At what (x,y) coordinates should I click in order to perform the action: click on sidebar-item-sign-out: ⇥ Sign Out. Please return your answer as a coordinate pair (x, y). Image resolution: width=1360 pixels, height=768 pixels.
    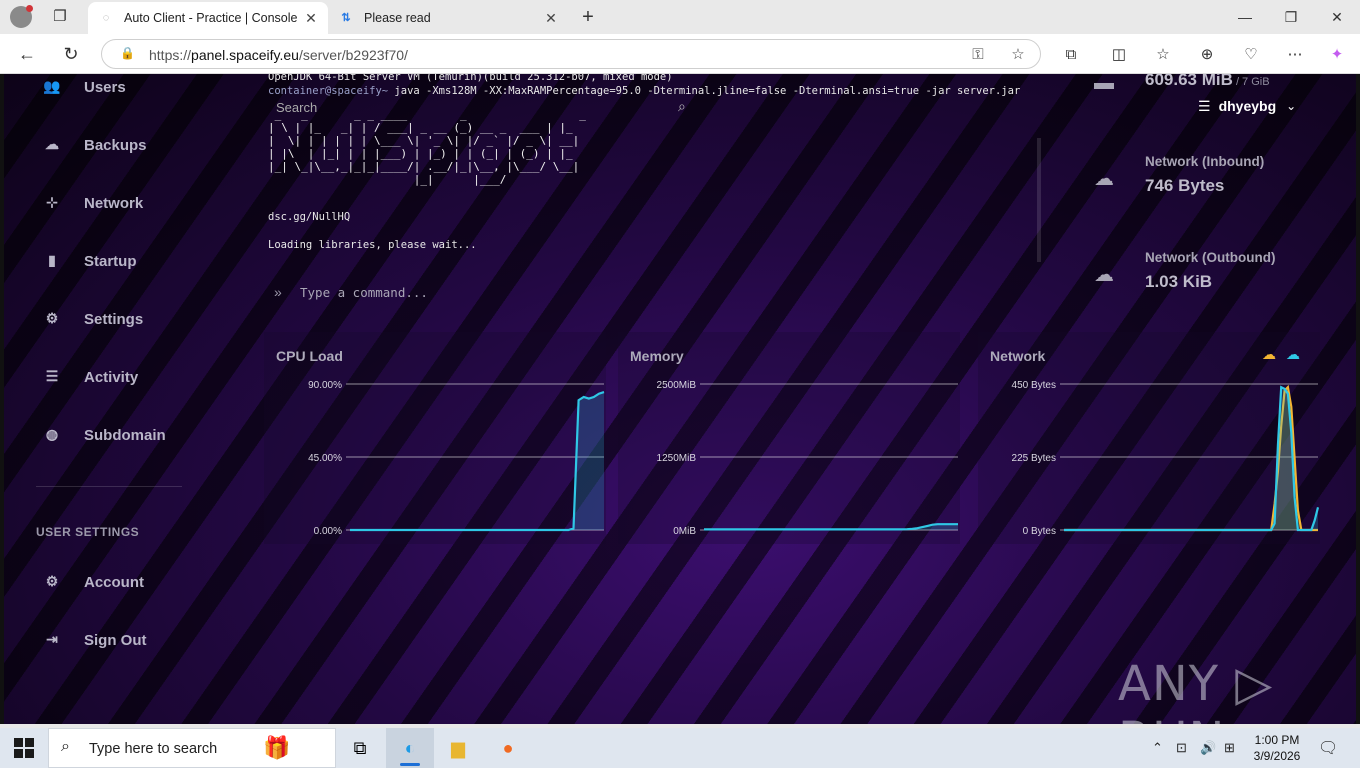
    Looking at the image, I should click on (94, 640).